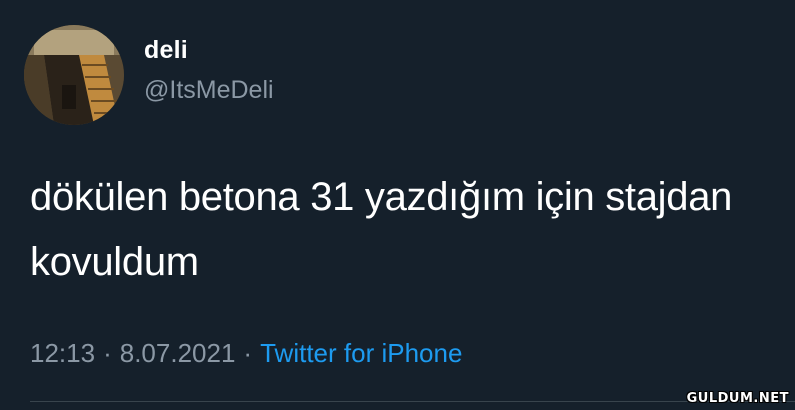 The height and width of the screenshot is (410, 795). I want to click on tweet-date: 8.07.2021, so click(178, 353).